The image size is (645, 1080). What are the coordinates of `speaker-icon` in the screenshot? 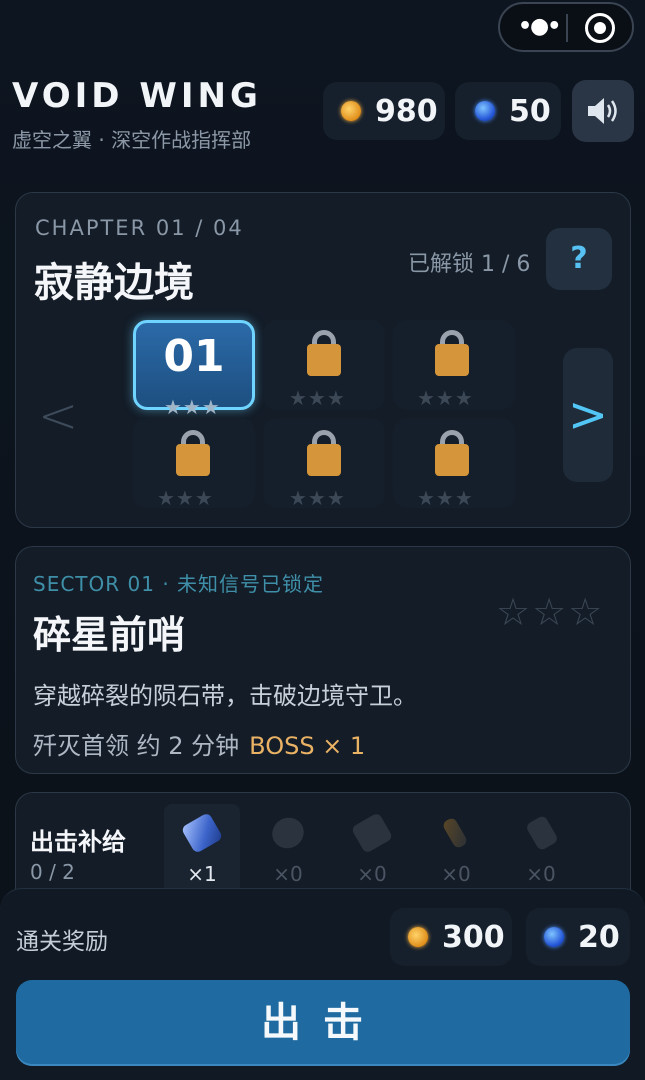 It's located at (602, 111).